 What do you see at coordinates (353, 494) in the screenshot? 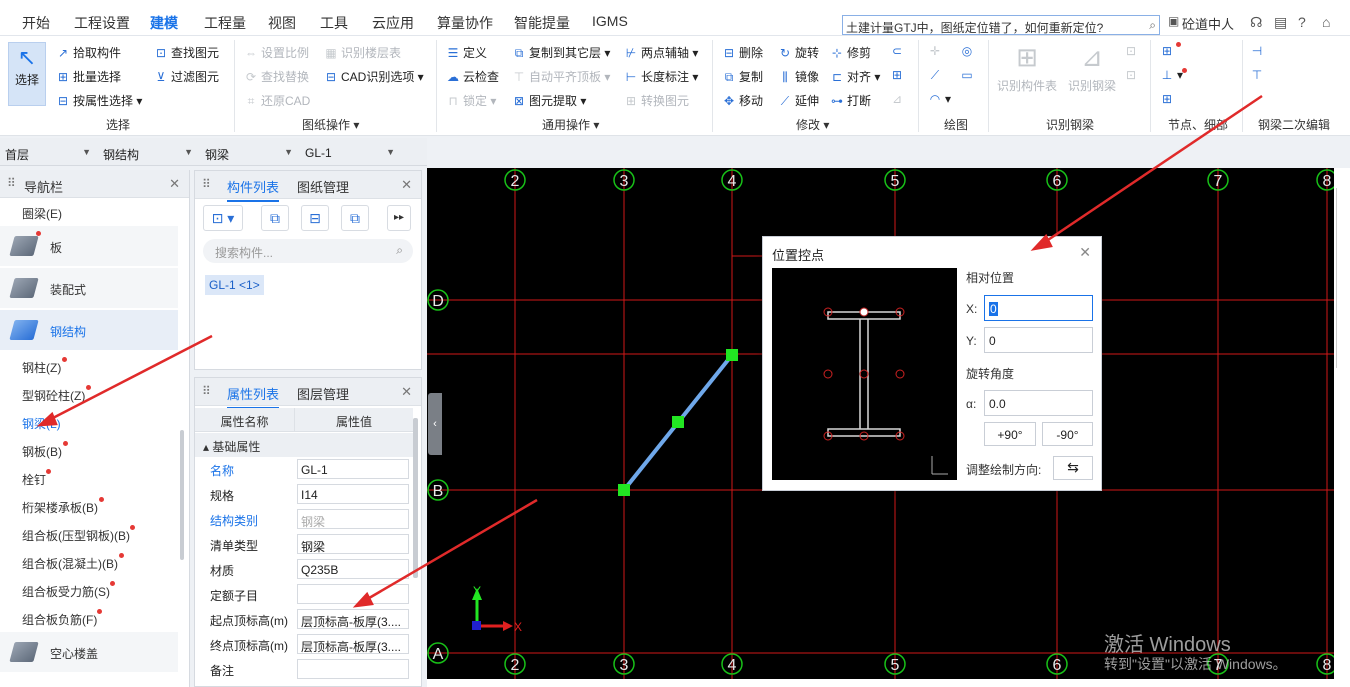
I see `prop-value-spec: I14` at bounding box center [353, 494].